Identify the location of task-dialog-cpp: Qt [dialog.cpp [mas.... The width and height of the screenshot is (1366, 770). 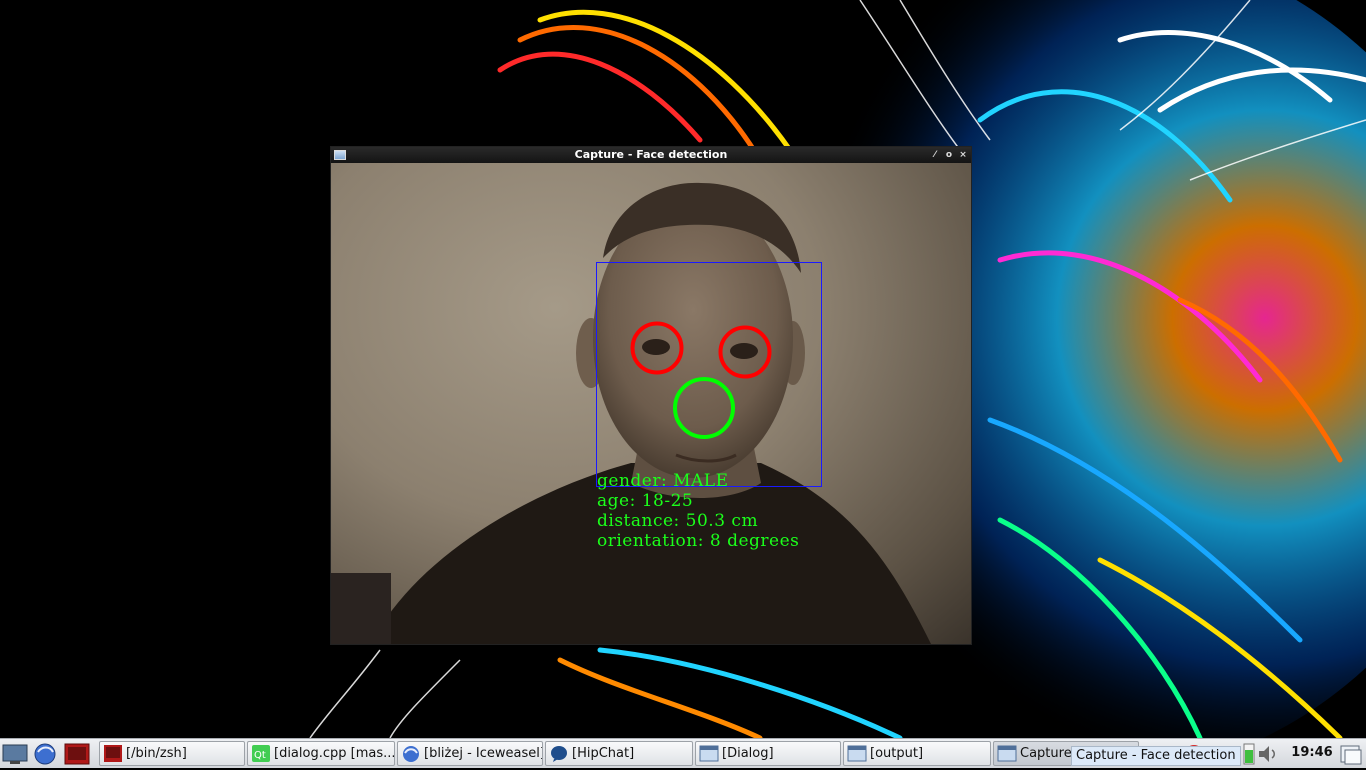
(321, 753).